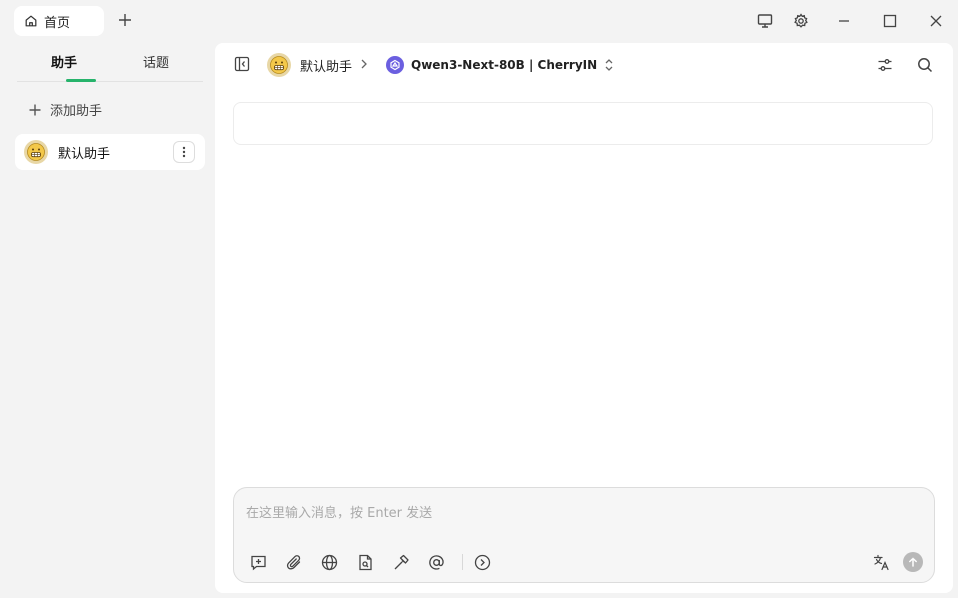  I want to click on attach-button, so click(294, 562).